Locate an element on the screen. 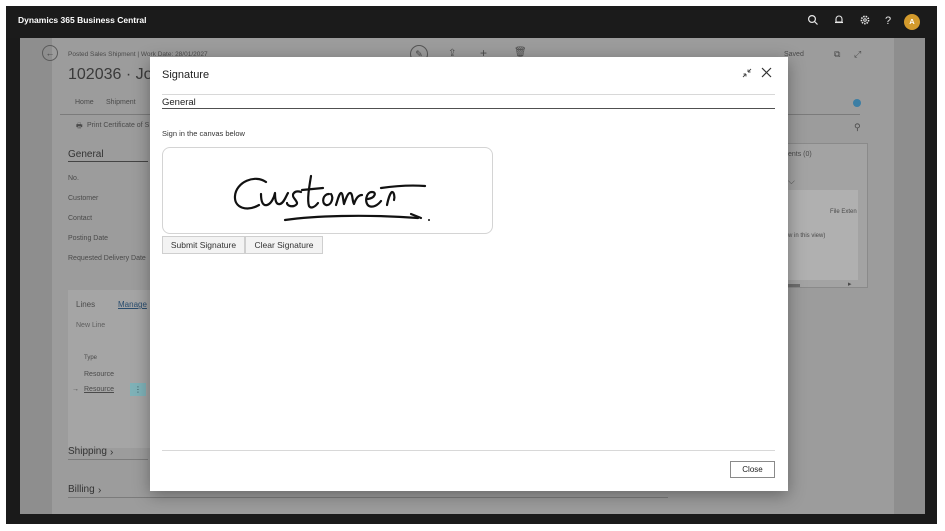 Image resolution: width=945 pixels, height=531 pixels. scroll-right-icon: ▸ is located at coordinates (850, 284).